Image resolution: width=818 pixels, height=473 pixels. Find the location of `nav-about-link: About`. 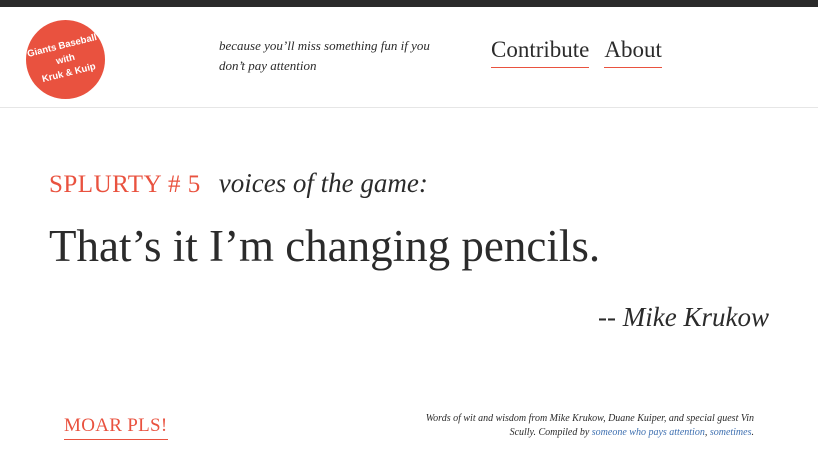

nav-about-link: About is located at coordinates (633, 52).